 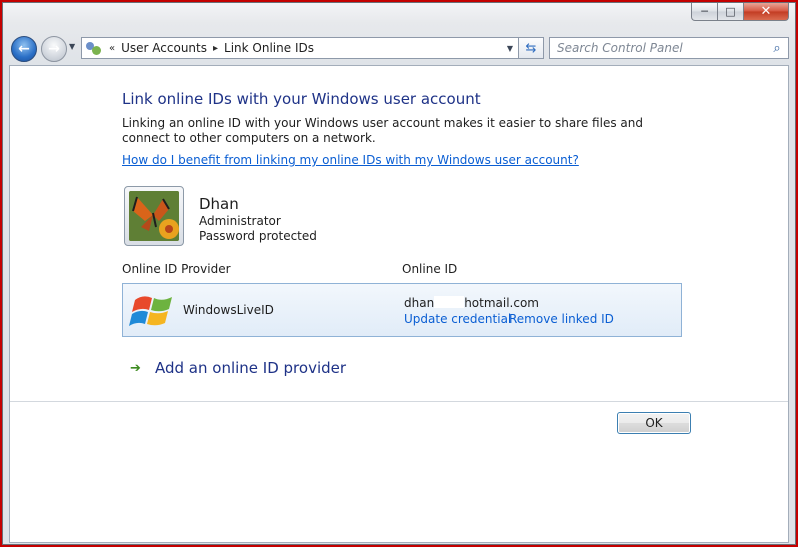 What do you see at coordinates (72, 46) in the screenshot?
I see `recent-pages-button: ▼` at bounding box center [72, 46].